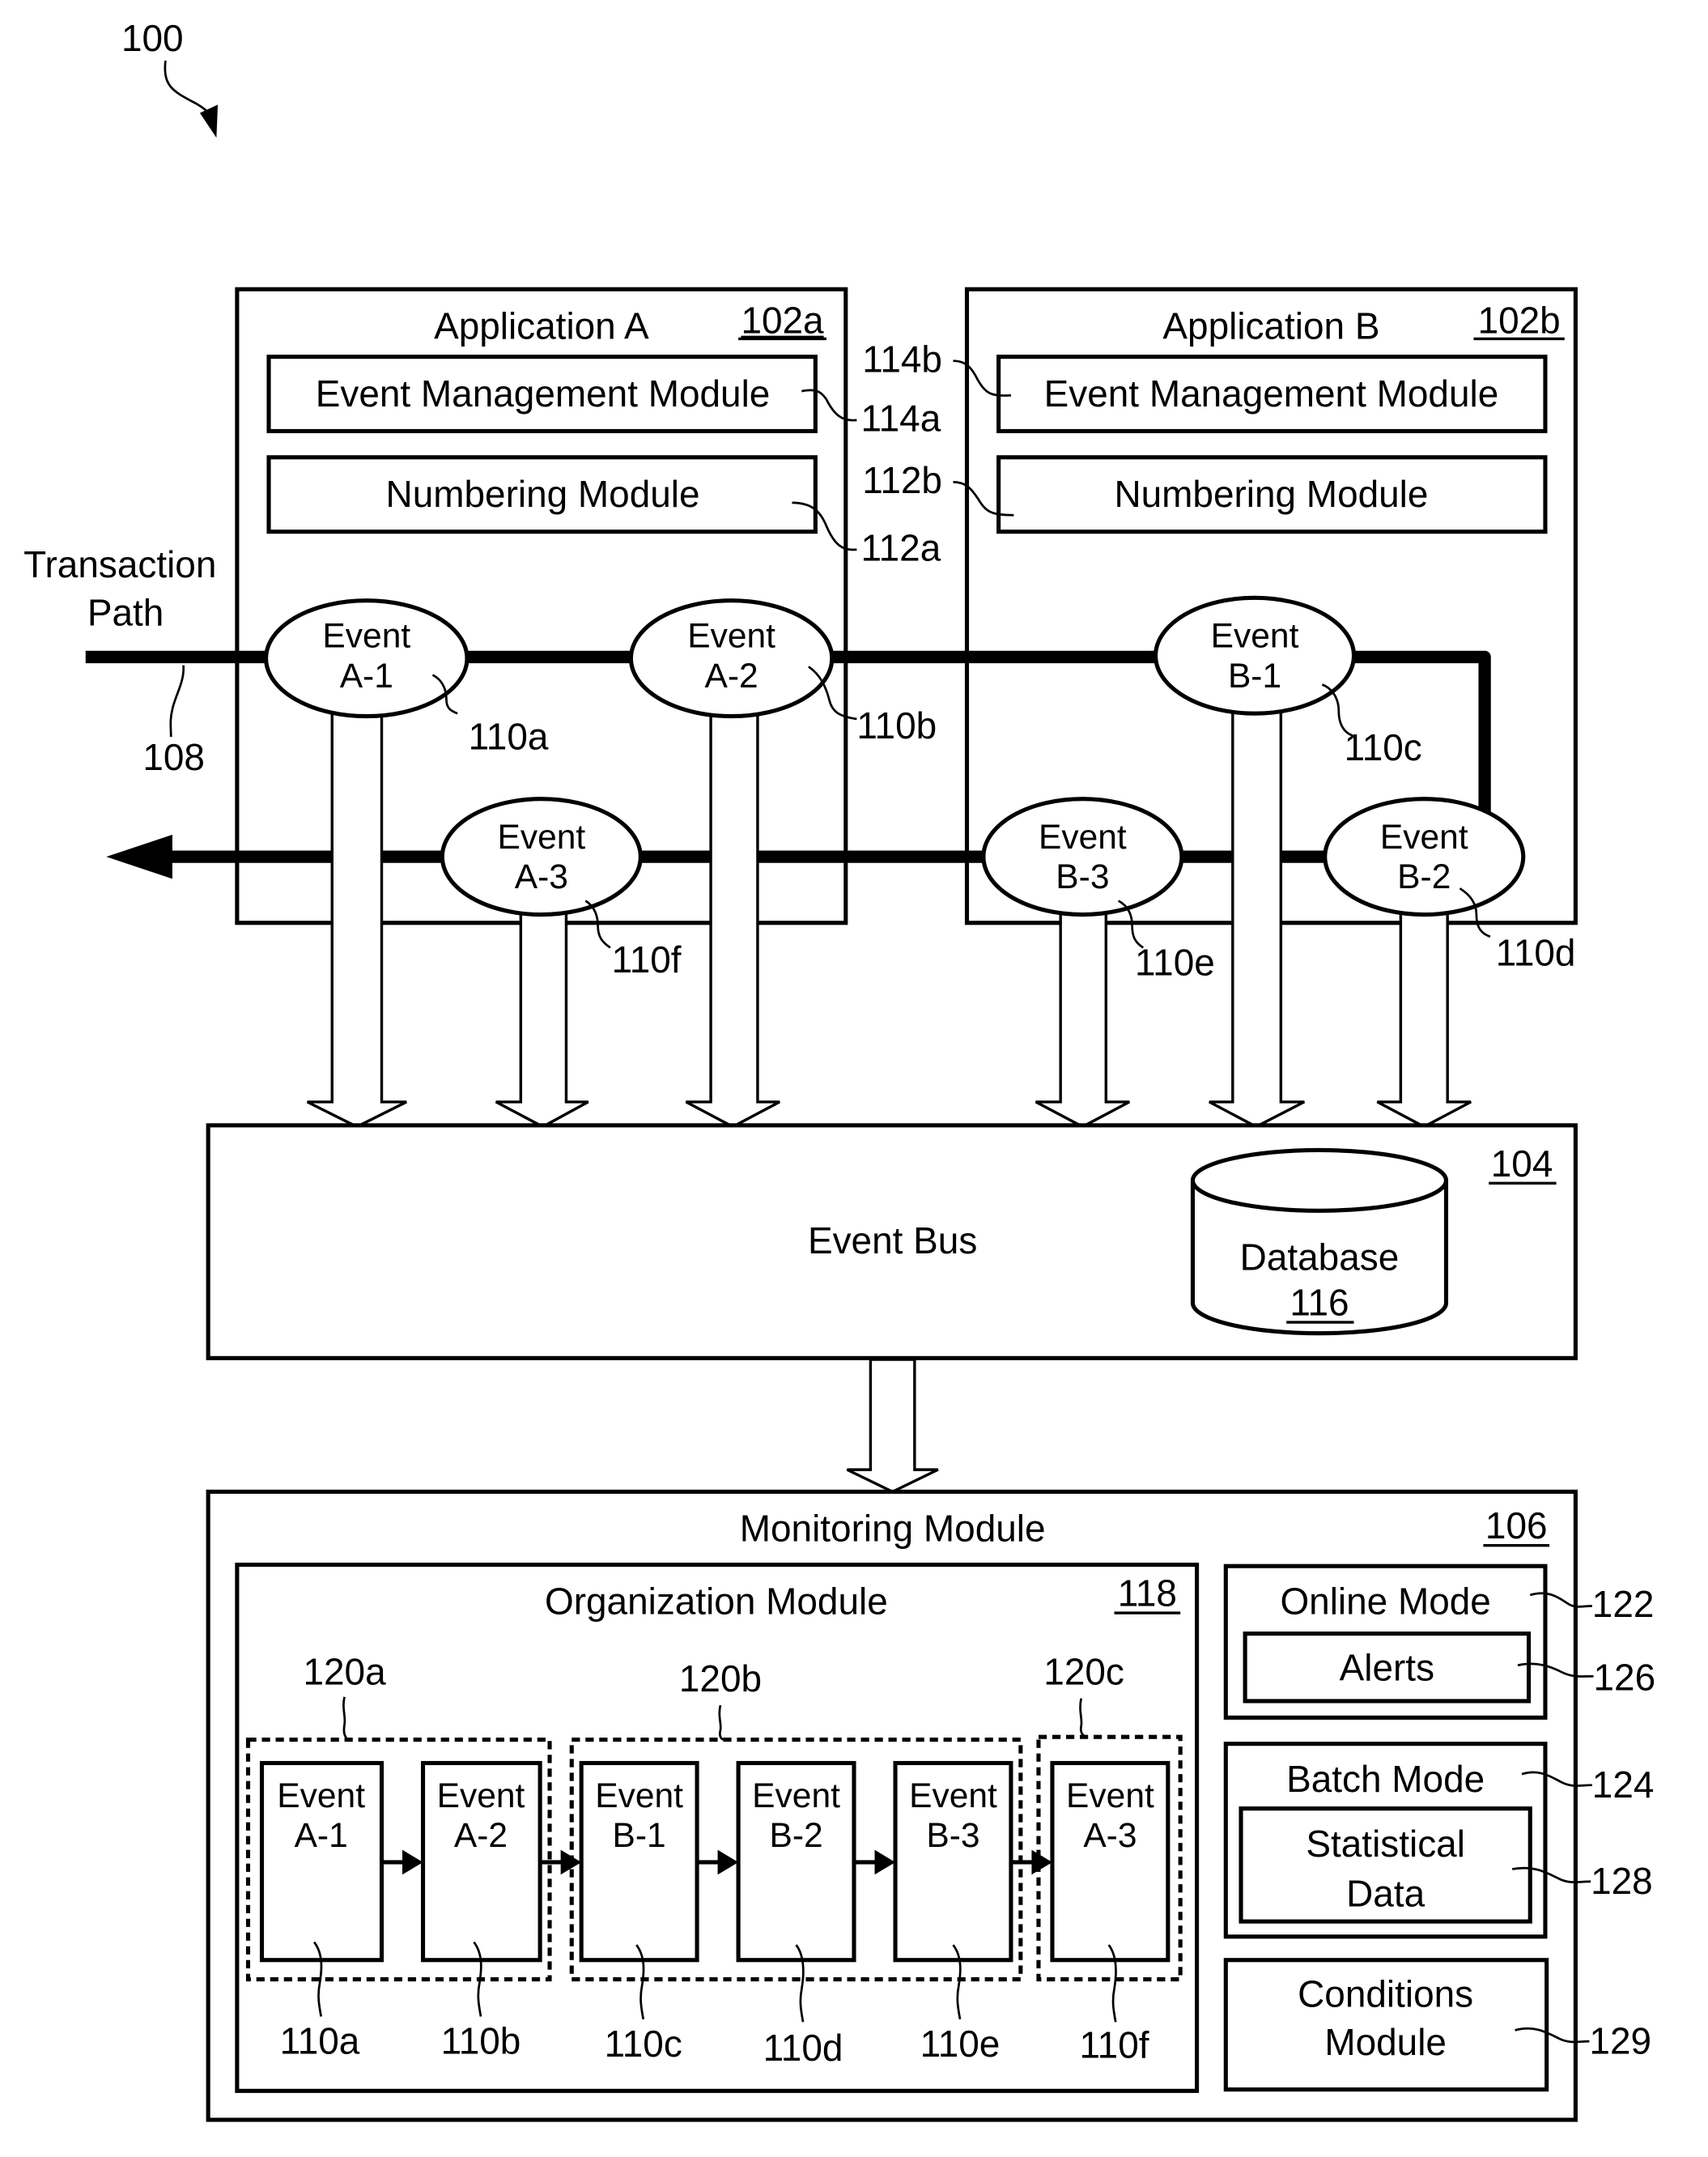 The image size is (1708, 2157). What do you see at coordinates (1114, 2045) in the screenshot?
I see `ref-110f-bottom: 110f` at bounding box center [1114, 2045].